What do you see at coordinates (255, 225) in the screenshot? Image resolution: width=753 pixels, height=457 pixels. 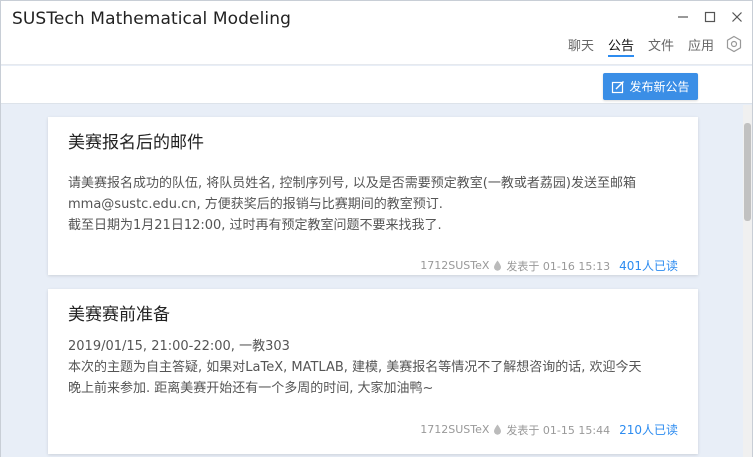 I see `announcement-line: 截至日期为1月21日12:00, 过时再有预定教室问题不要来找我了.` at bounding box center [255, 225].